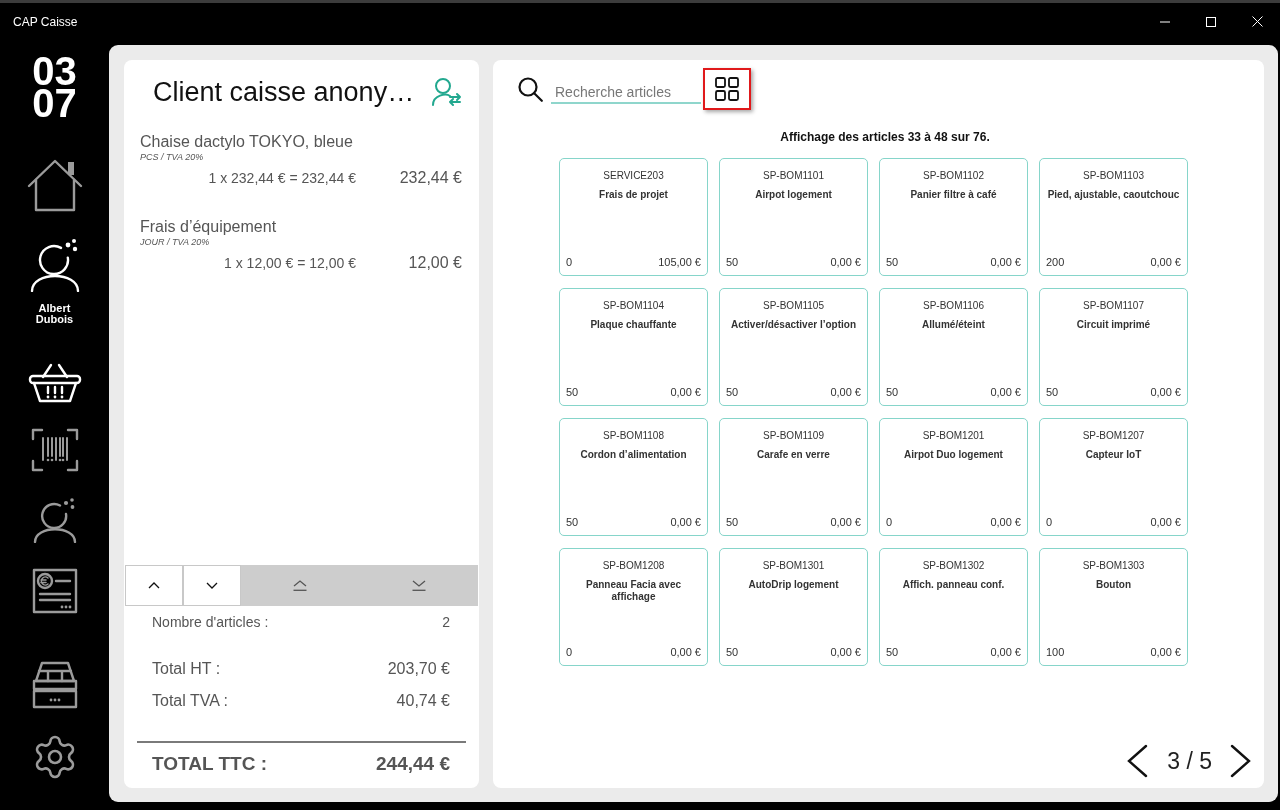 Image resolution: width=1280 pixels, height=810 pixels. What do you see at coordinates (953, 477) in the screenshot?
I see `article-tile: SP-BOM1201 Airpot Duo logement 0 0,00 €` at bounding box center [953, 477].